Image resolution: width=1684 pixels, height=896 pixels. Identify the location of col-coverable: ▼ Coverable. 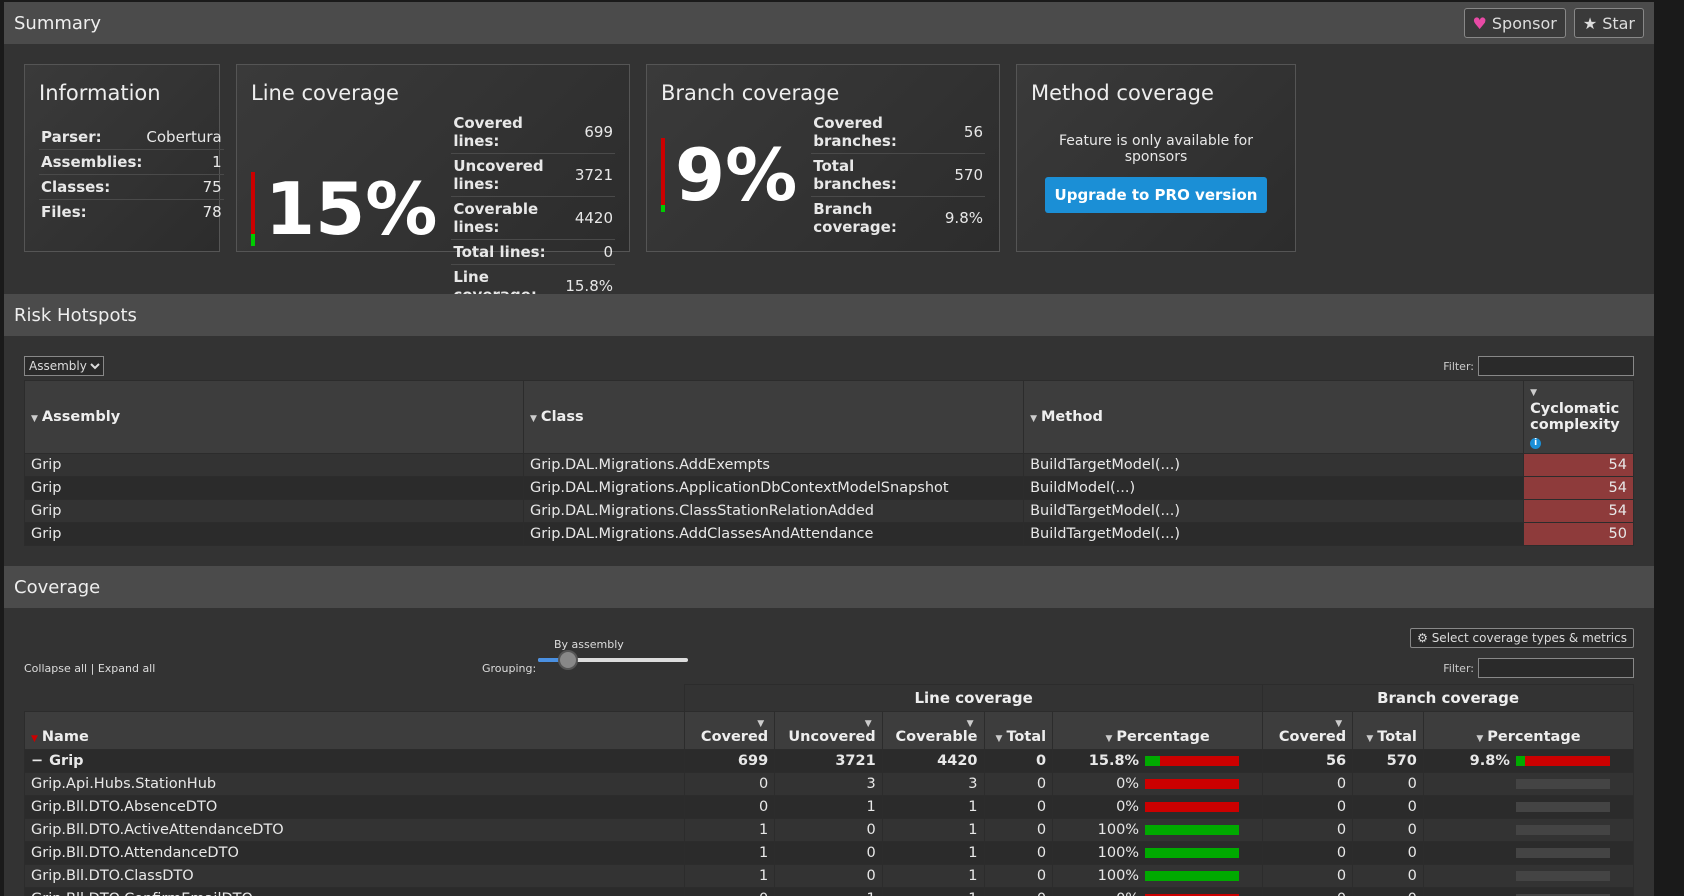
(933, 730).